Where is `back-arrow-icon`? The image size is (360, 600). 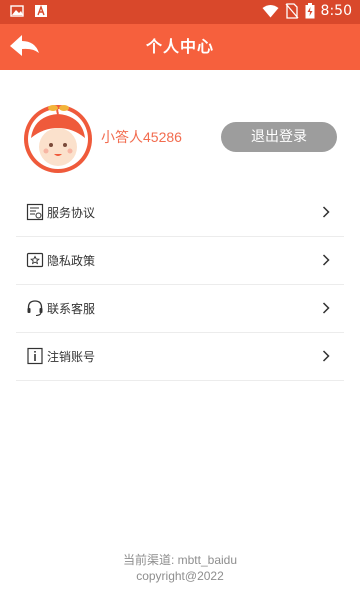 back-arrow-icon is located at coordinates (24, 45).